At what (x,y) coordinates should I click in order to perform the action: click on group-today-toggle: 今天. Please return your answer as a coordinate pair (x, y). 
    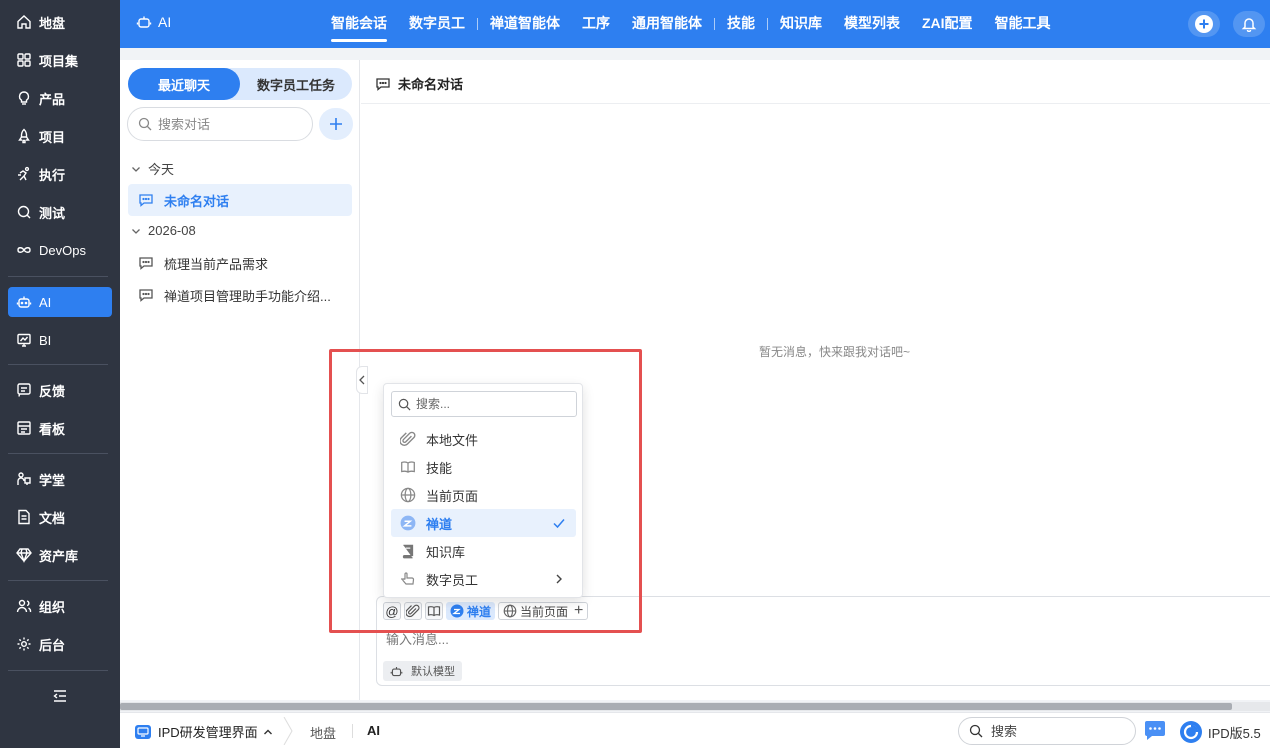
    Looking at the image, I should click on (152, 168).